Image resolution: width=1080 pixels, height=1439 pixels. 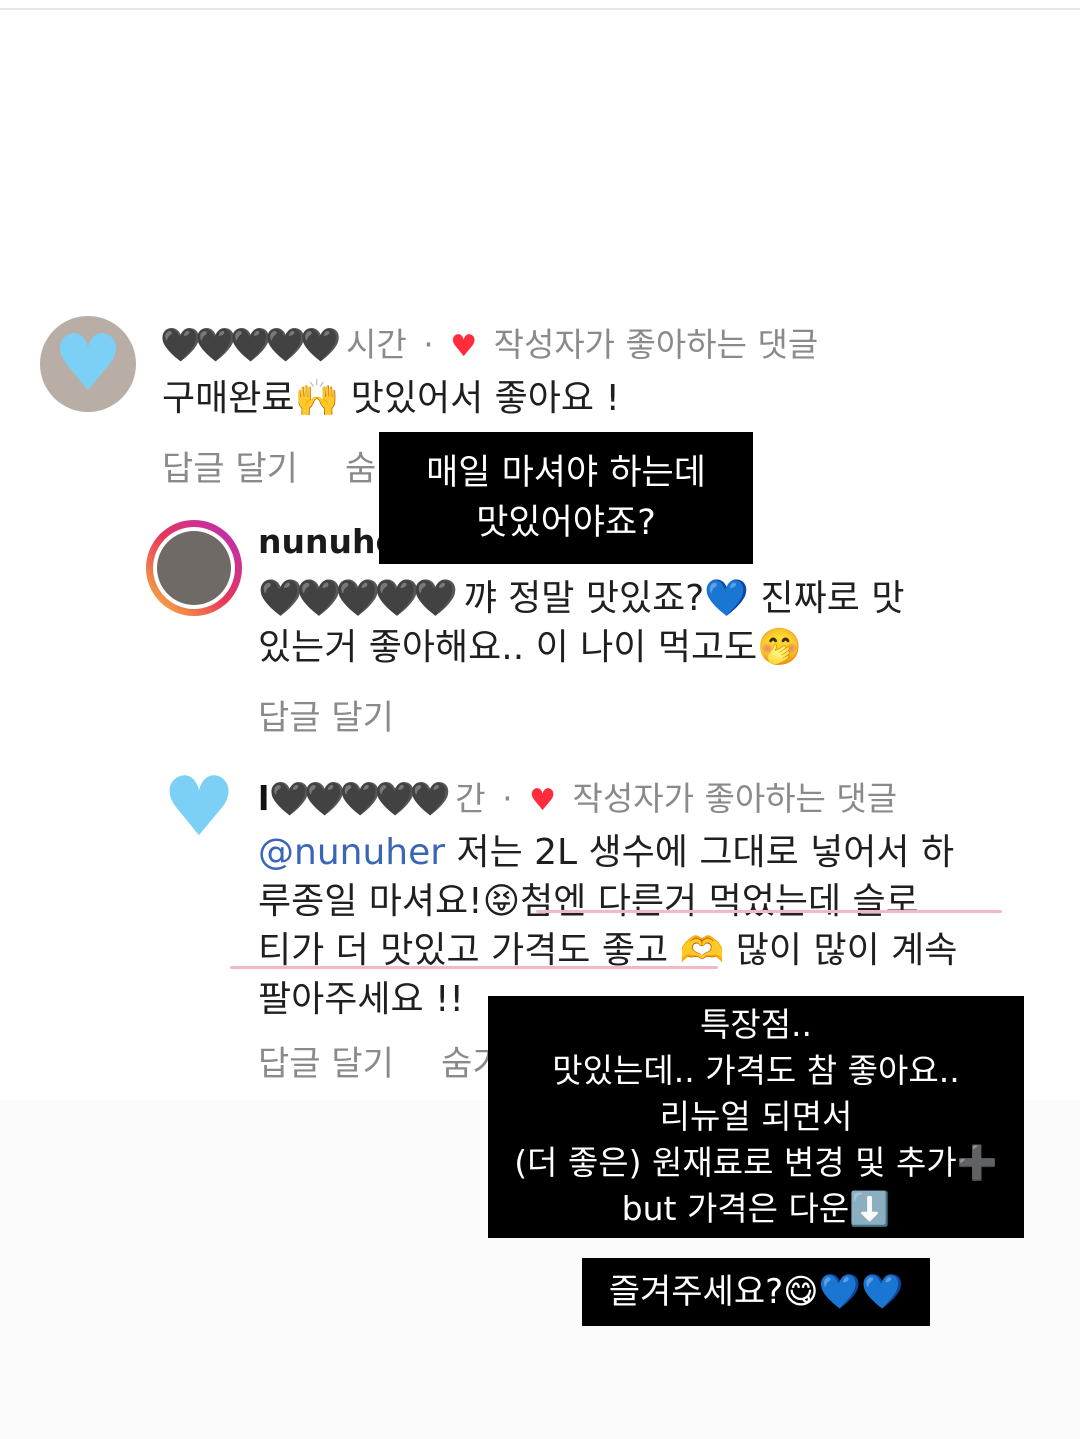 I want to click on comment-meta: l🖤🖤🖤🖤🖤 간 · ♥ 작성자가 좋아하는 댓글, so click(x=578, y=798).